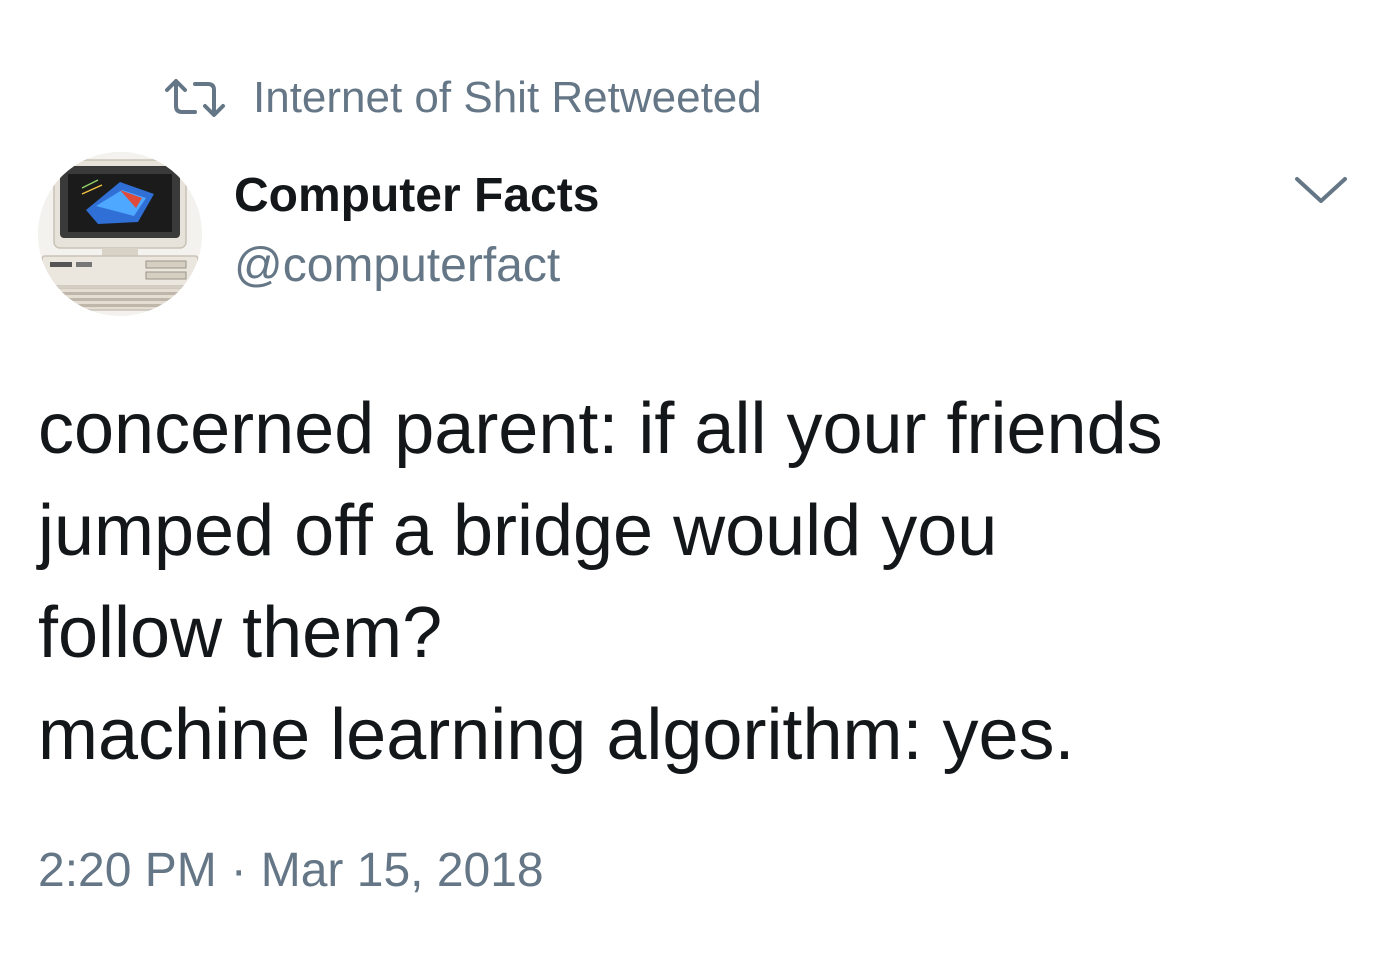 Image resolution: width=1396 pixels, height=960 pixels. I want to click on author-block: Computer Facts @computerfact, so click(416, 231).